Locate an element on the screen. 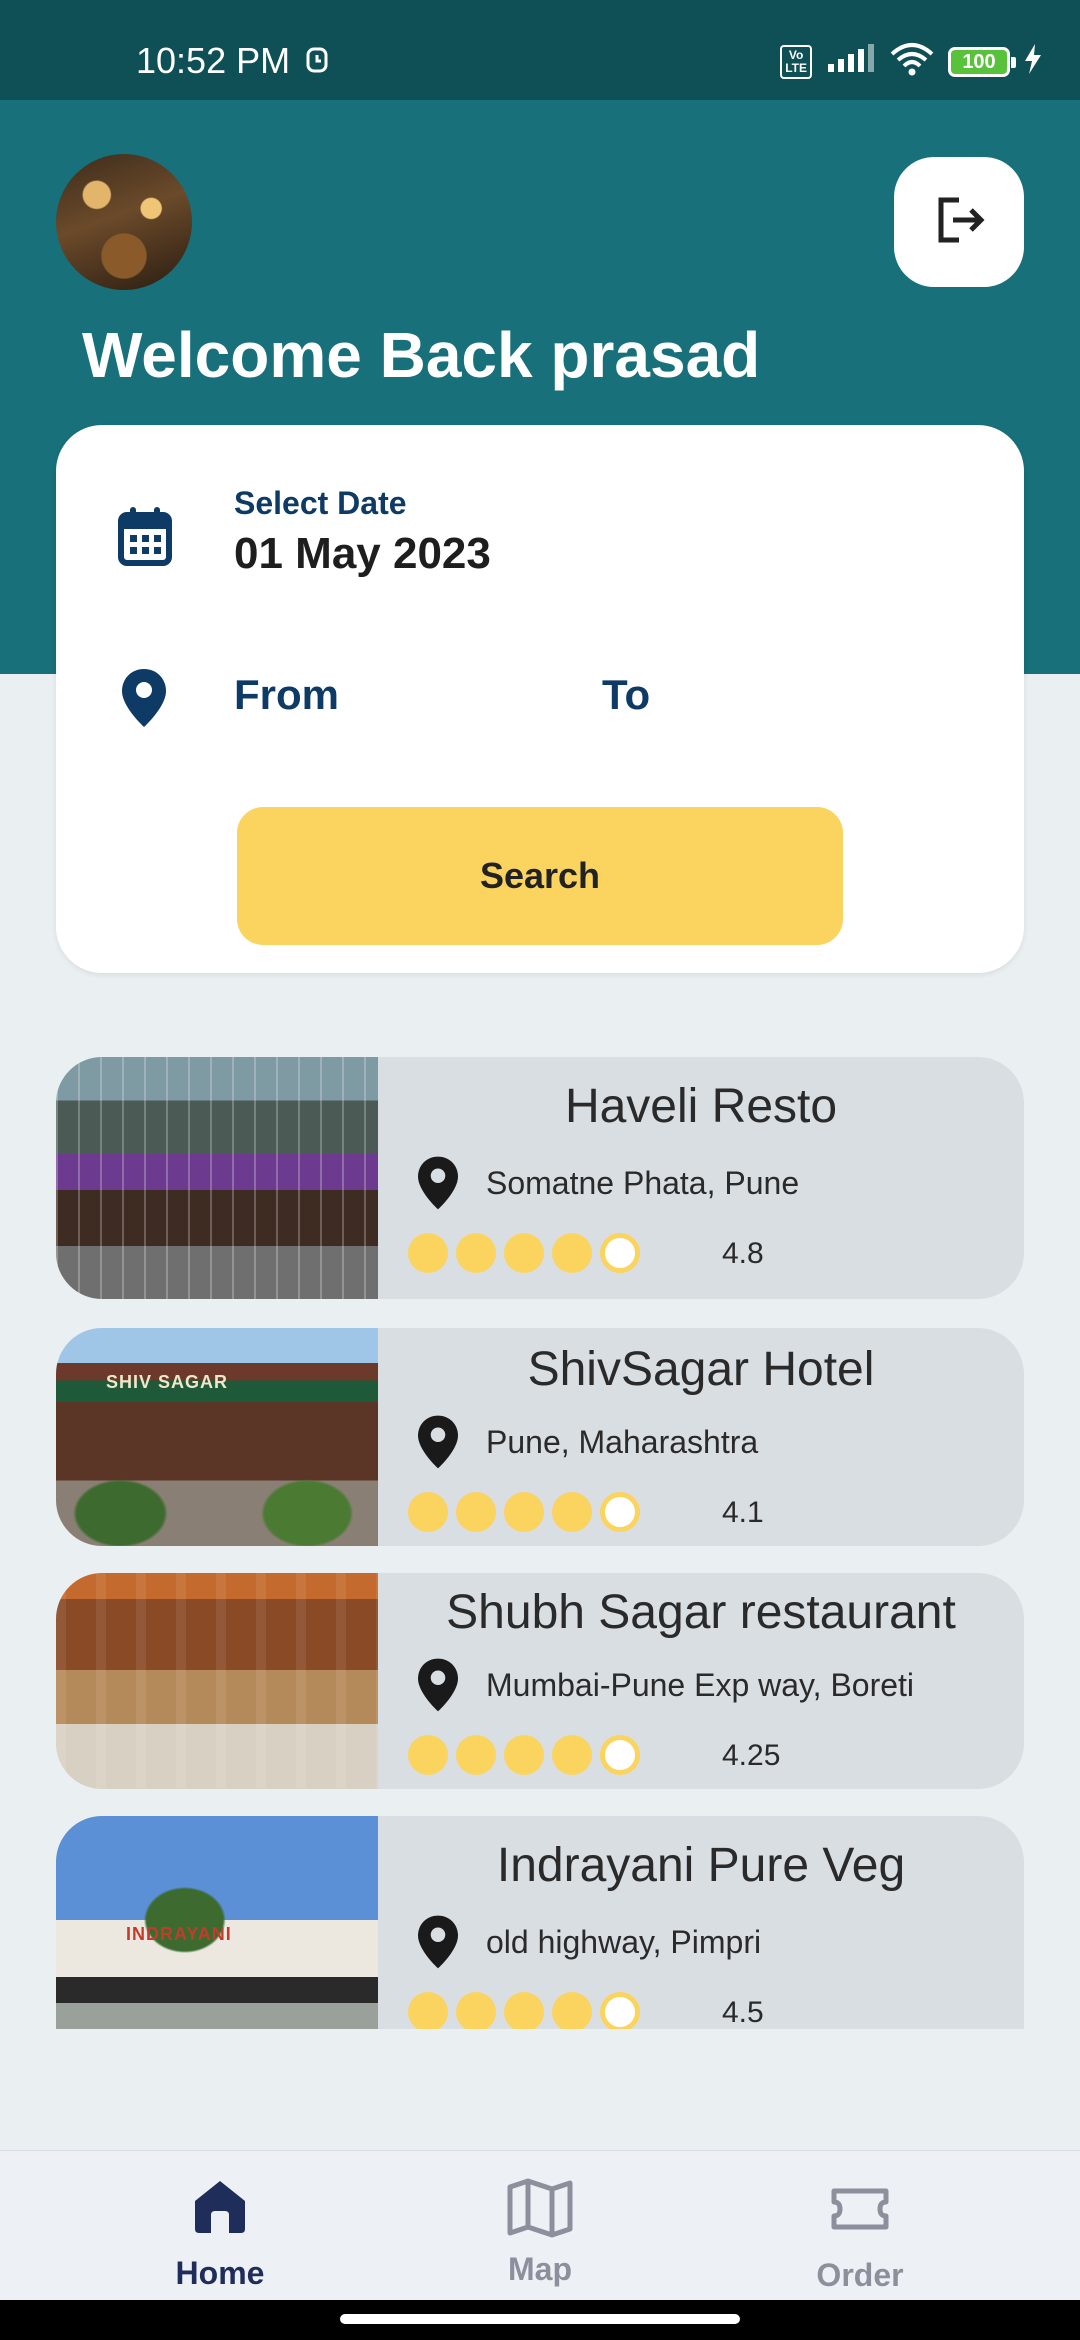  restaurant-card: Haveli Resto Somatne Phata, Pune 4.8 is located at coordinates (540, 1178).